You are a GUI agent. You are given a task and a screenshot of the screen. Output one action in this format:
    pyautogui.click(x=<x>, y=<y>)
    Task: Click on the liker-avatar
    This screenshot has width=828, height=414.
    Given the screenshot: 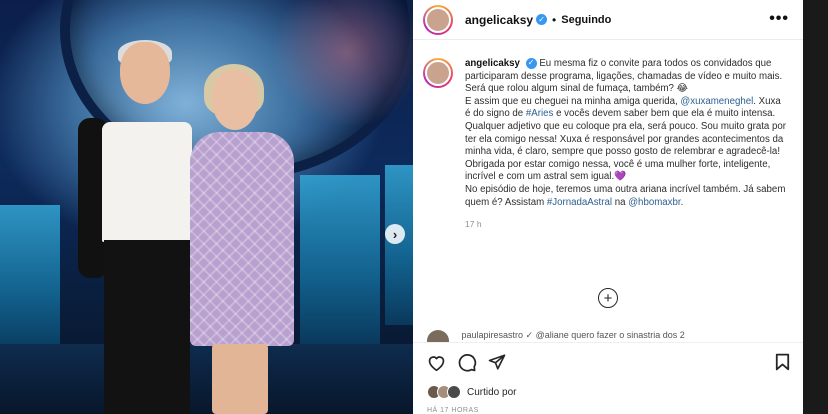 What is the action you would take?
    pyautogui.click(x=454, y=392)
    